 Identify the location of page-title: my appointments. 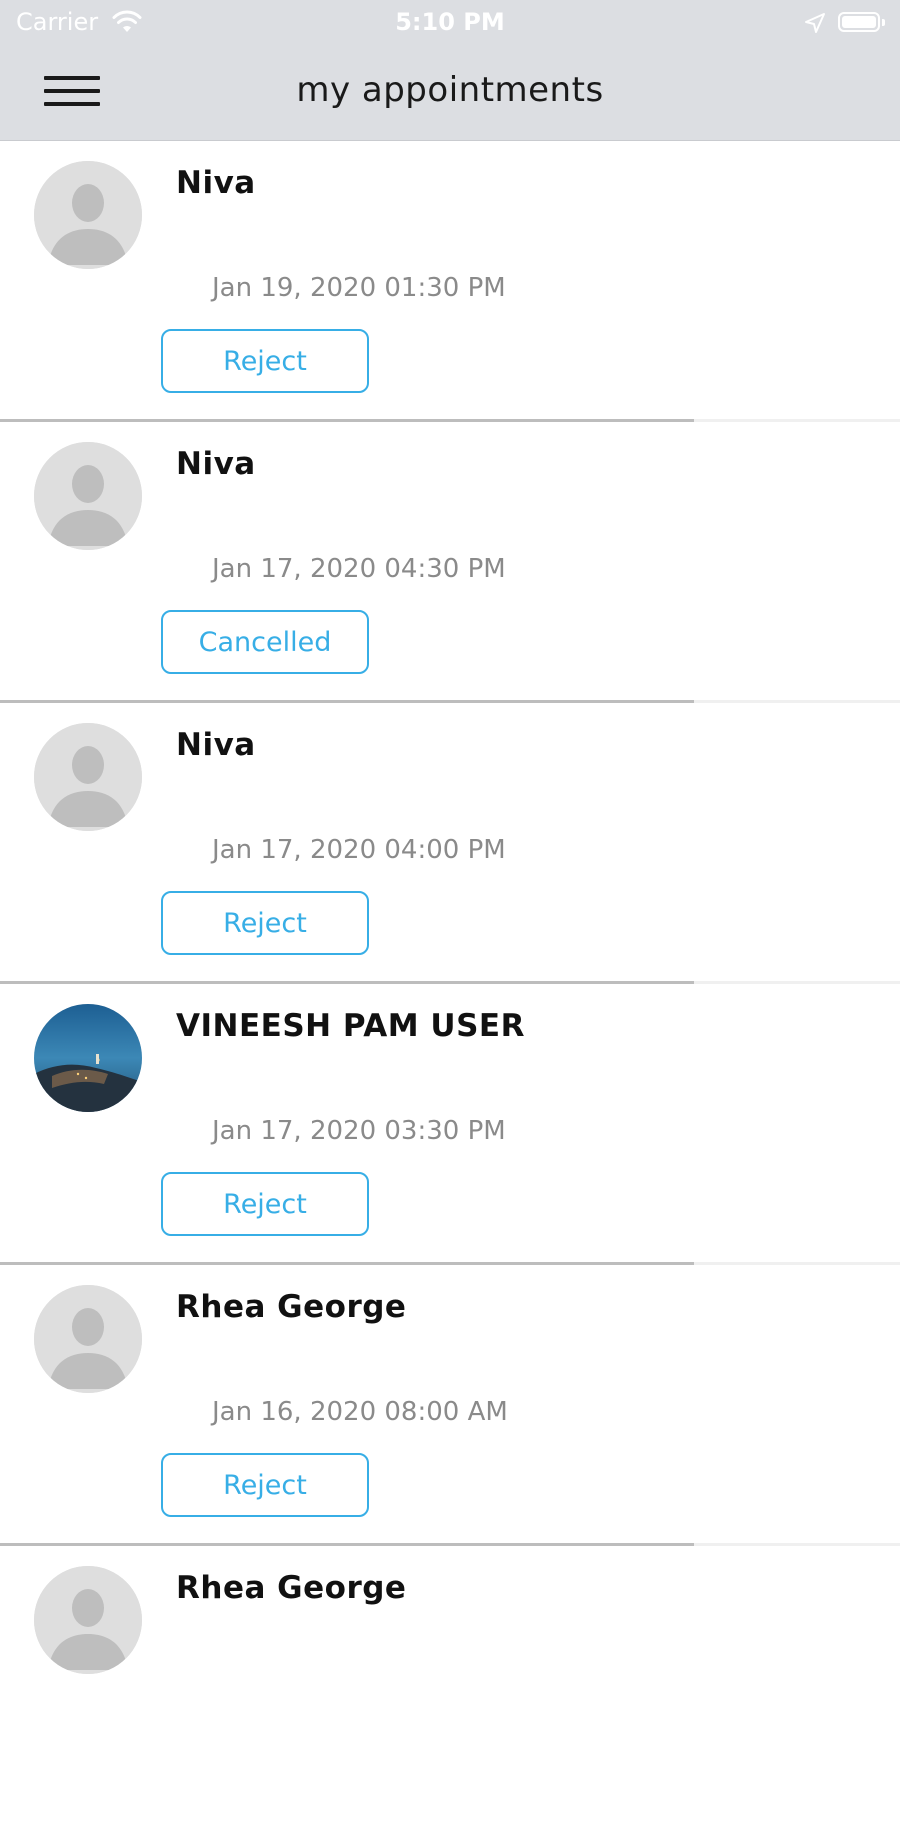
(450, 90).